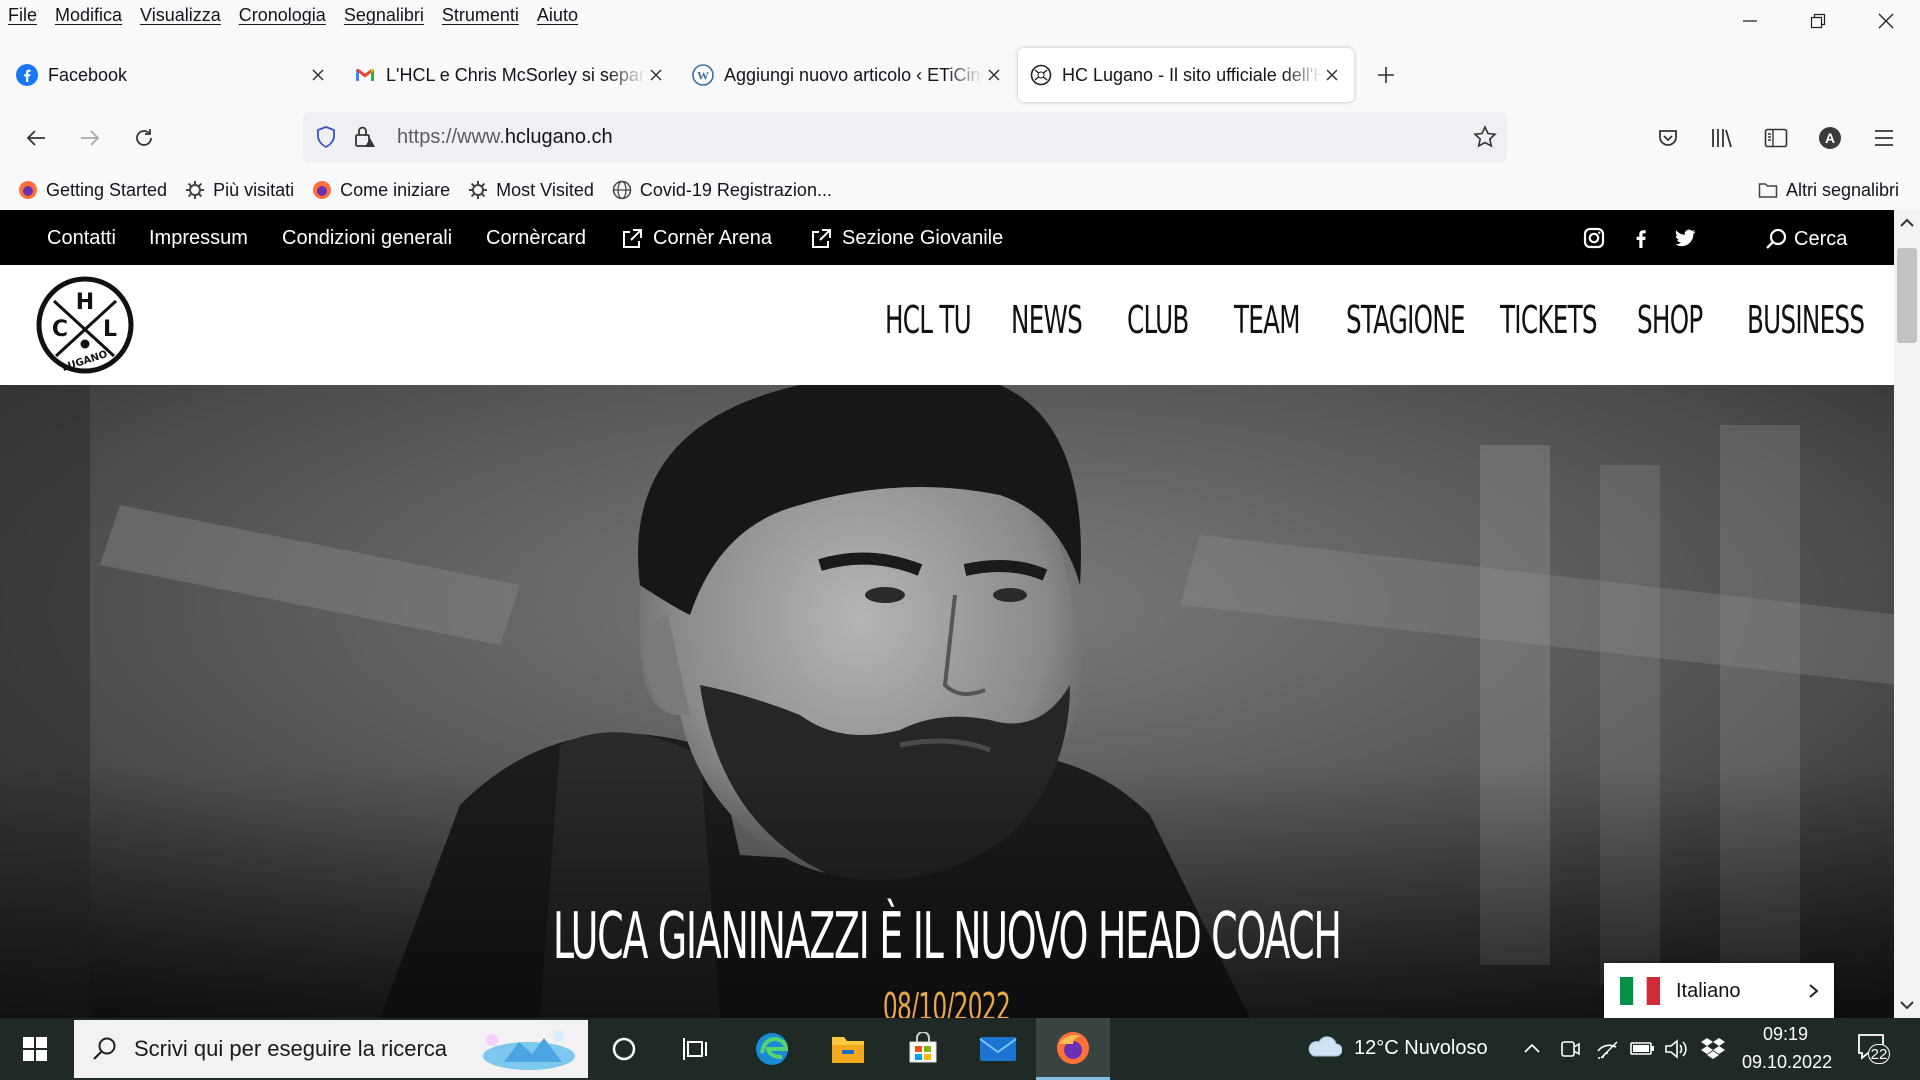 The image size is (1920, 1080). I want to click on hero-date-text: 08/10/2022, so click(947, 1001).